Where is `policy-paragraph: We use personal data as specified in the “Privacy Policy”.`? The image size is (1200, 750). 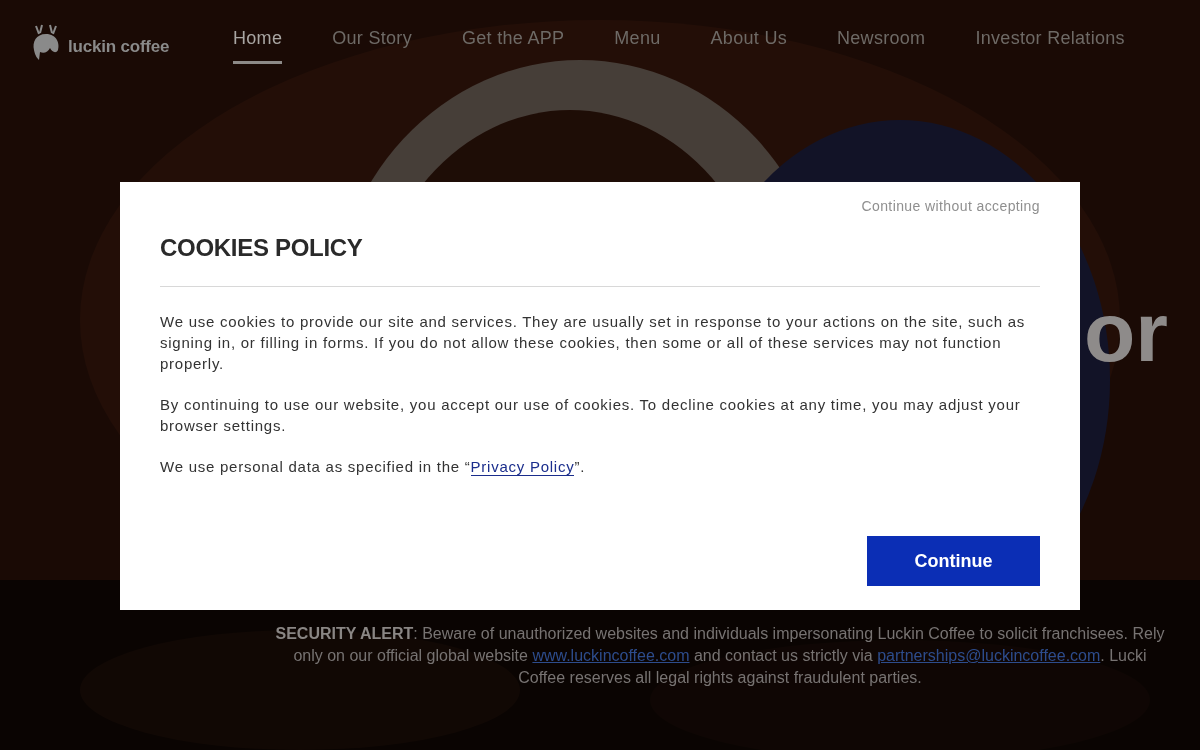 policy-paragraph: We use personal data as specified in the “Privacy Policy”. is located at coordinates (373, 467).